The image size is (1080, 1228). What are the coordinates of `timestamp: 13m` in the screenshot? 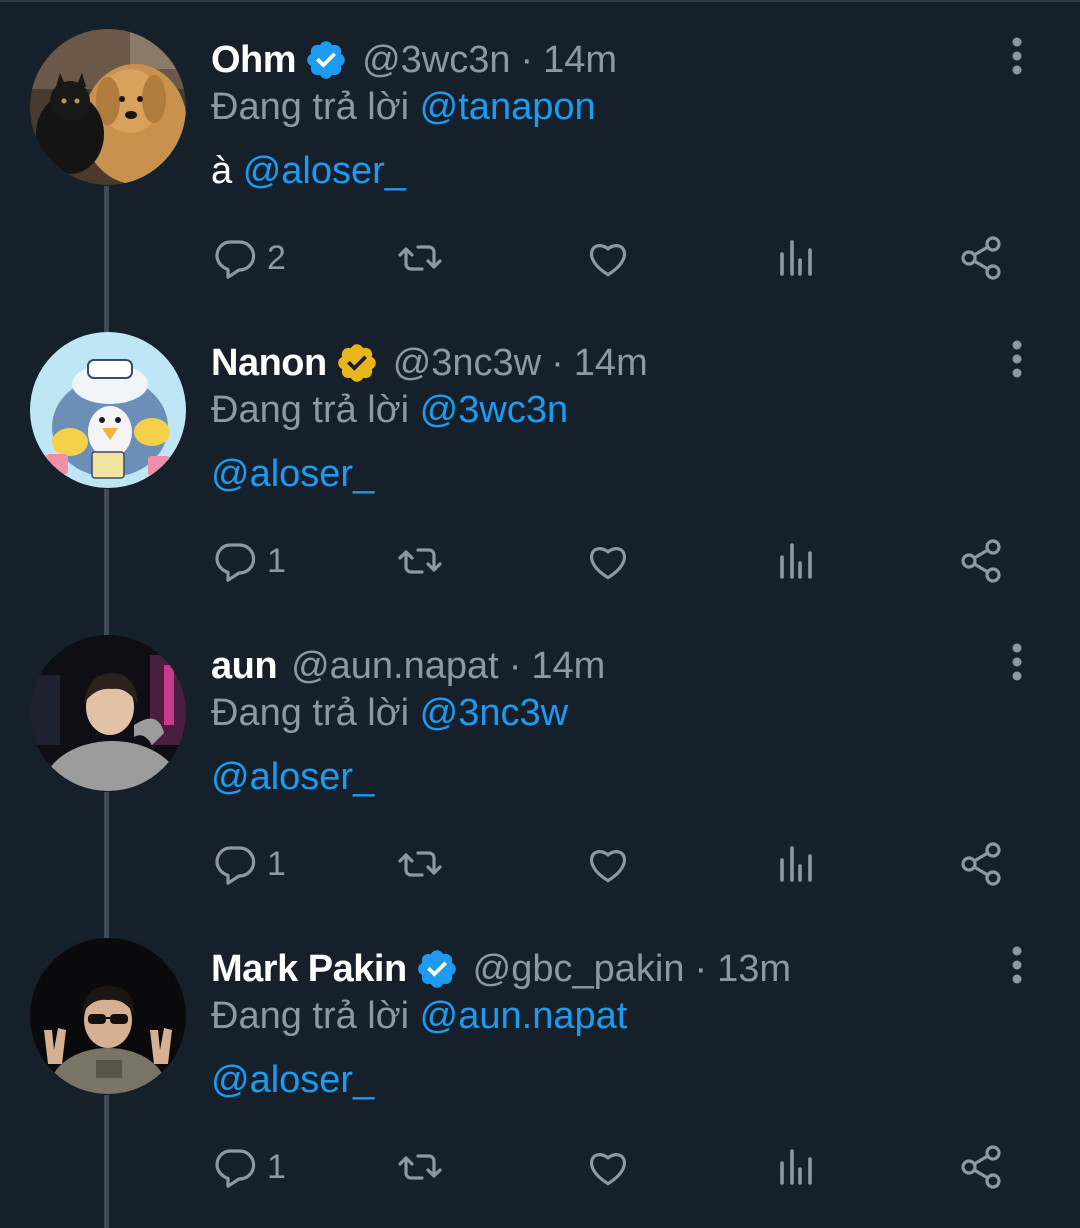 It's located at (754, 969).